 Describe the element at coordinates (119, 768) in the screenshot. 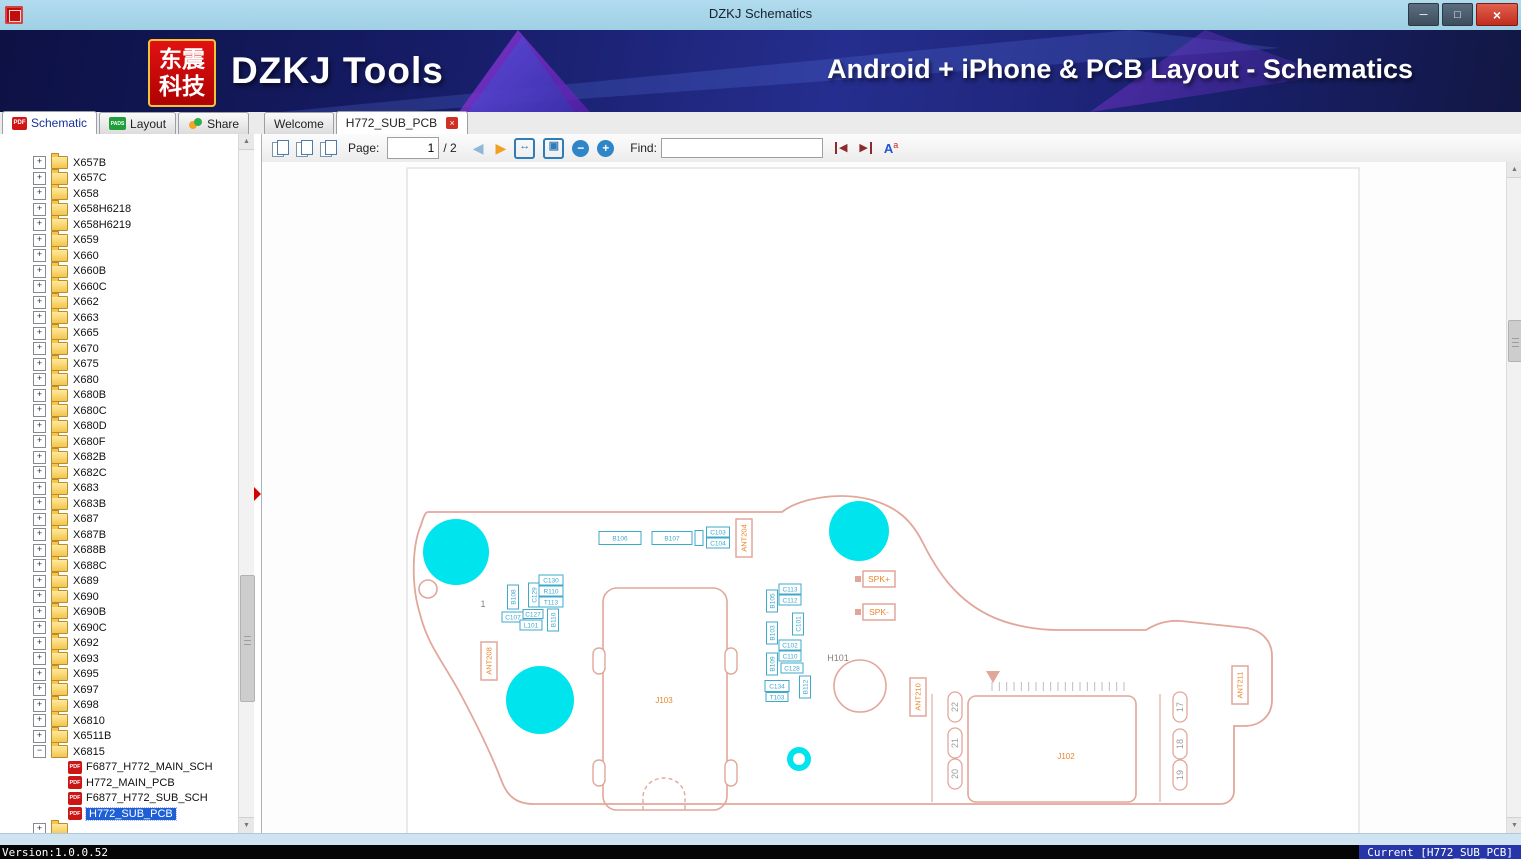

I see `tree-doc-F6877_H772_MAIN_SCH: PDF F6877_H772_MAIN_SCH` at that location.